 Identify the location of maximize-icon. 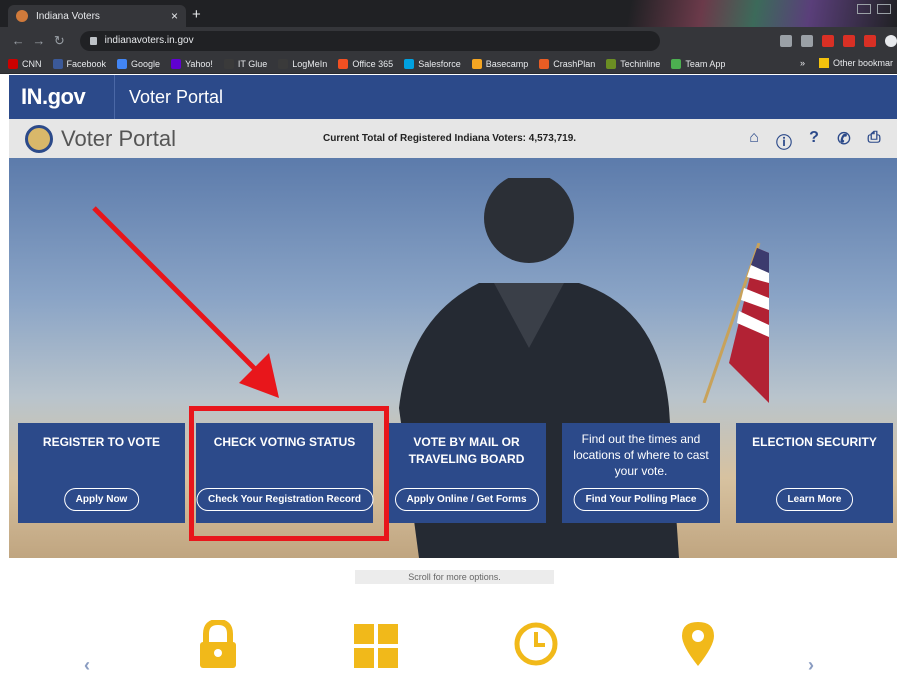
(884, 9).